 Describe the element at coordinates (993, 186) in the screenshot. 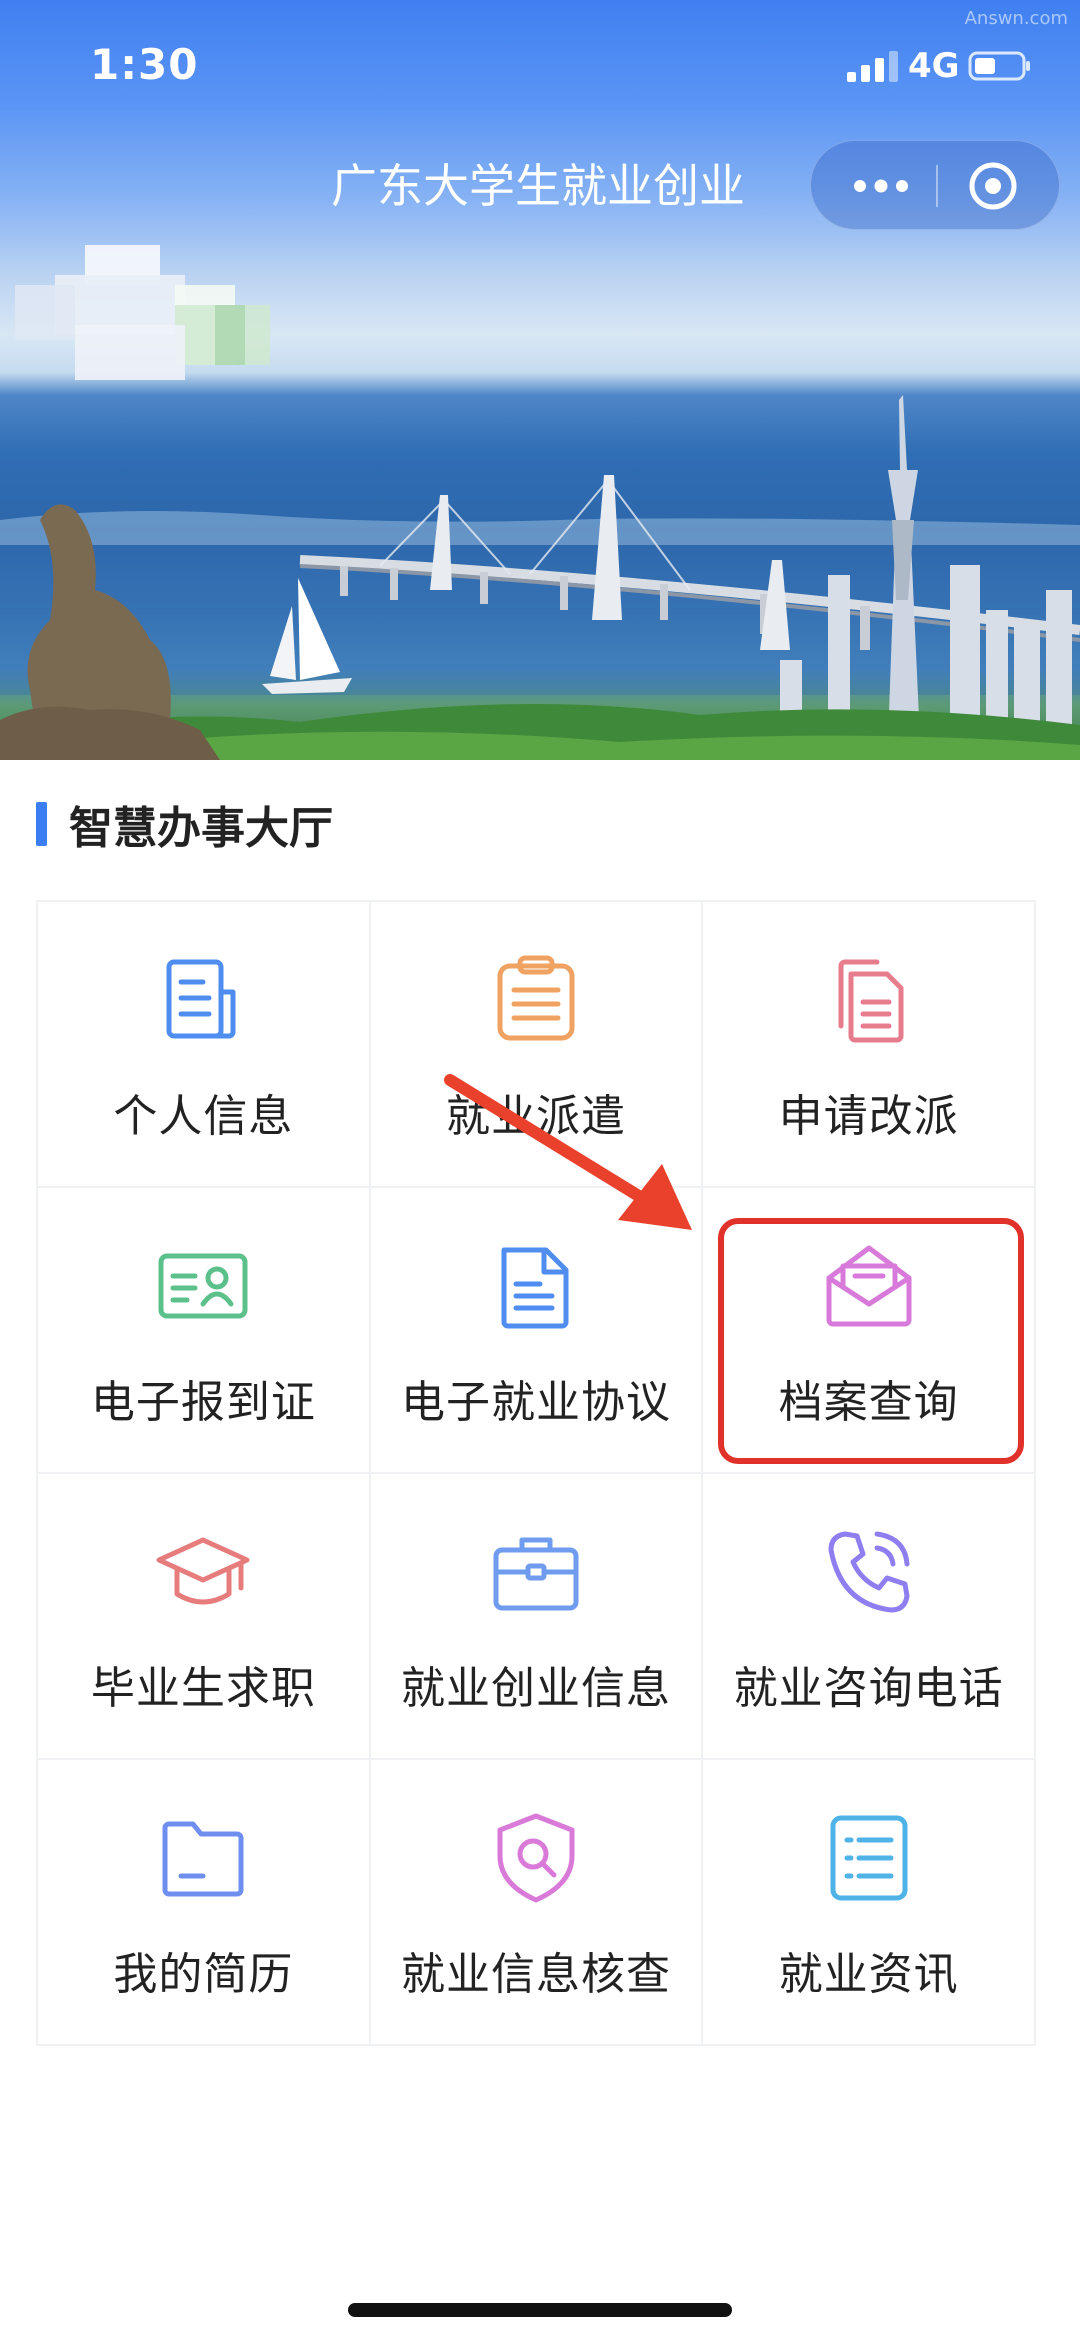

I see `close-miniprogram-icon` at that location.